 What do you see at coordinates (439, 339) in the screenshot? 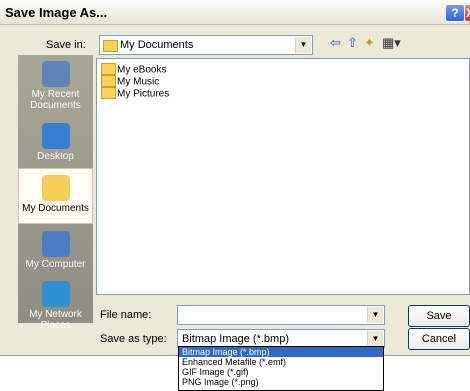
I see `cancel-button: Cancel` at bounding box center [439, 339].